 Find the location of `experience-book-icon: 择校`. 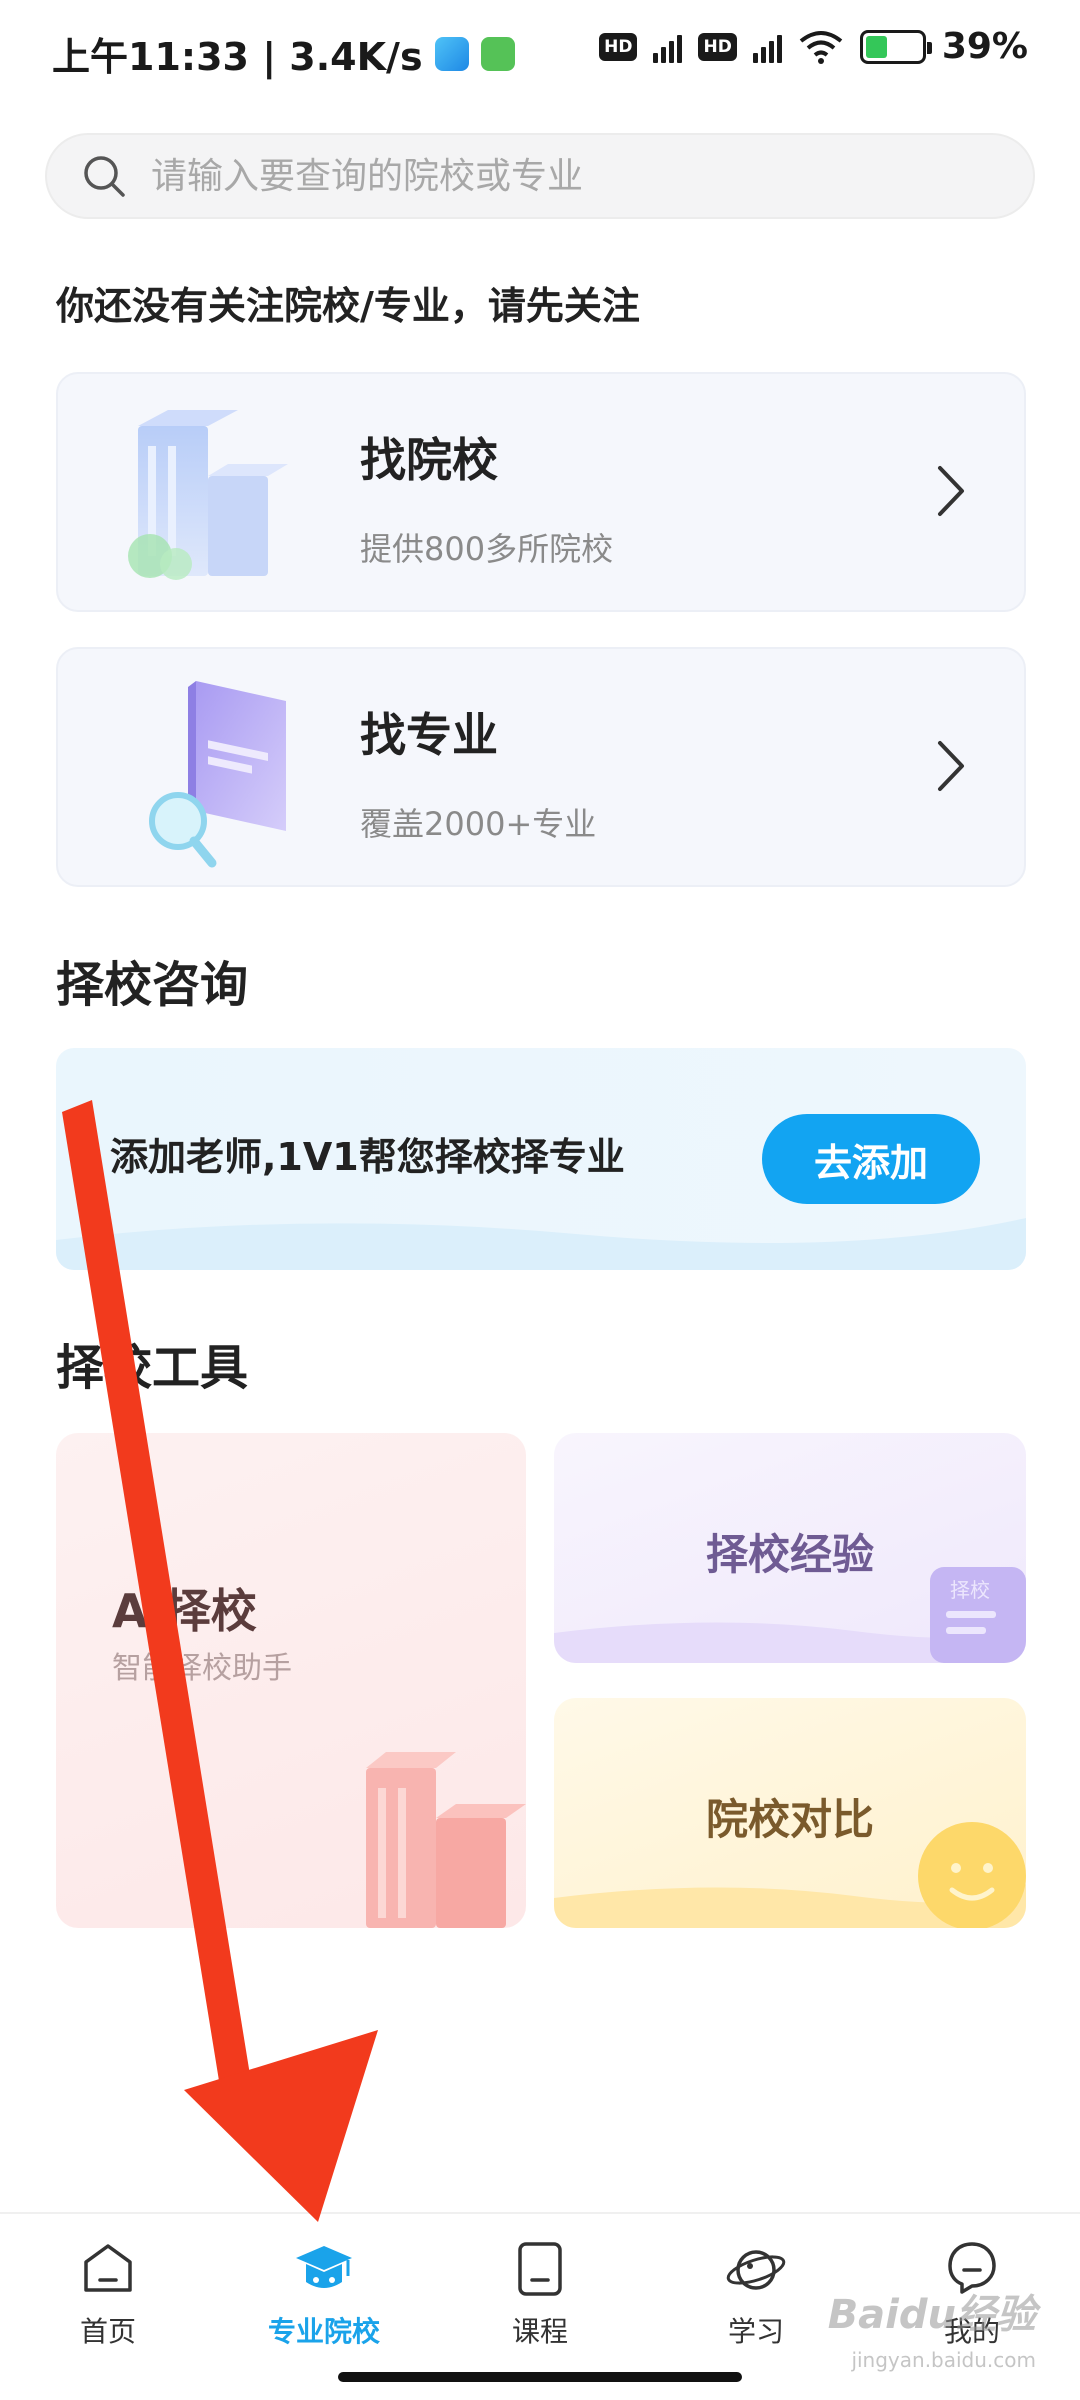

experience-book-icon: 择校 is located at coordinates (978, 1615).